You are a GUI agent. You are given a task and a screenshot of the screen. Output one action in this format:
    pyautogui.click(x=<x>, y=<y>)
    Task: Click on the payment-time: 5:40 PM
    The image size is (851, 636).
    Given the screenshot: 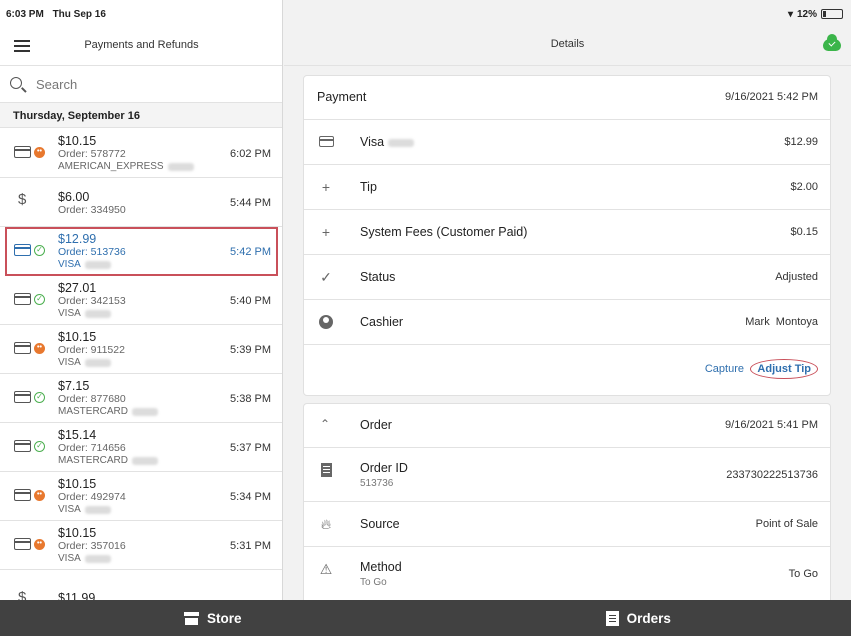 What is the action you would take?
    pyautogui.click(x=250, y=301)
    